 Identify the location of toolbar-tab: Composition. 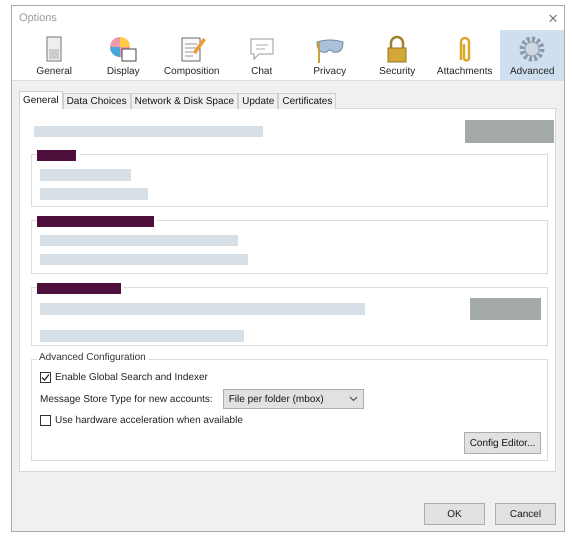
(192, 55).